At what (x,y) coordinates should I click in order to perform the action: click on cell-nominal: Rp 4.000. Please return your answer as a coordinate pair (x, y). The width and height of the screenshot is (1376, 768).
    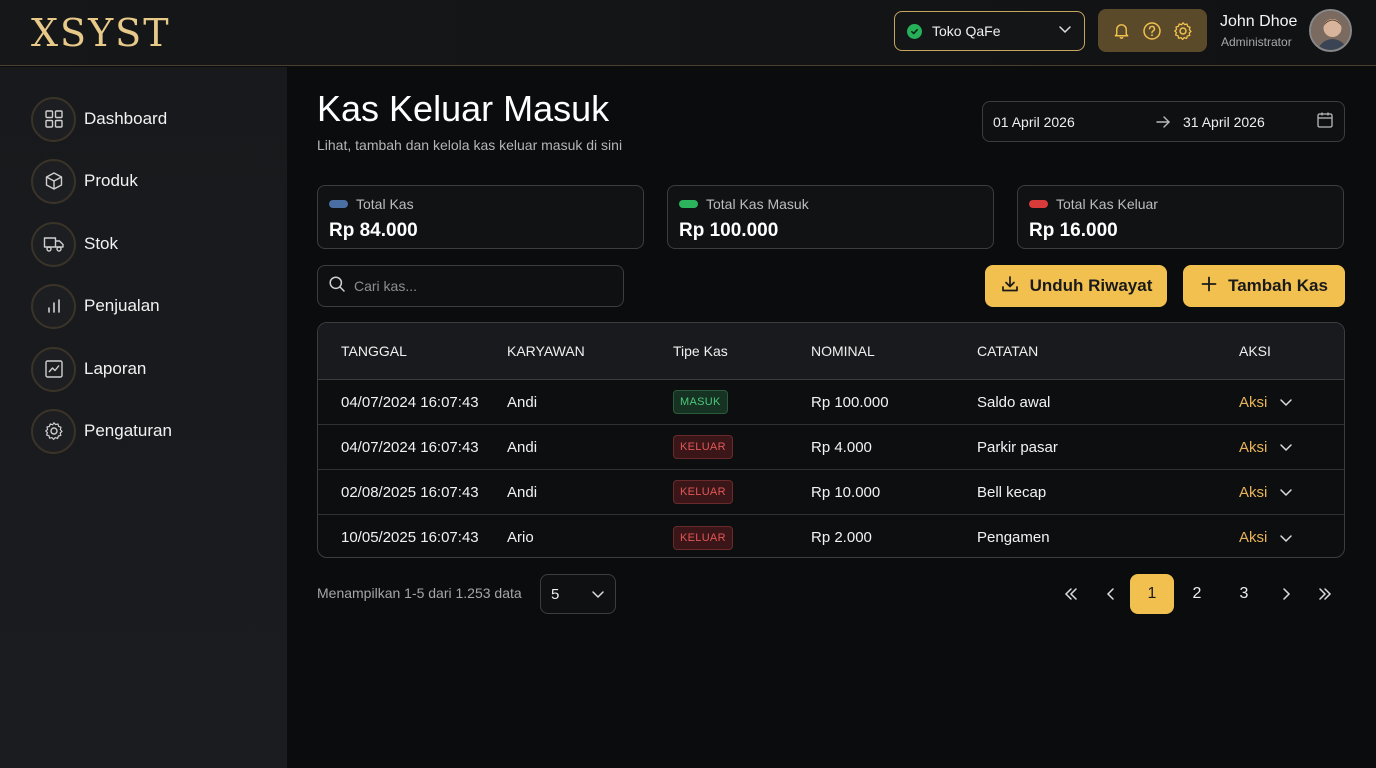
    Looking at the image, I should click on (841, 447).